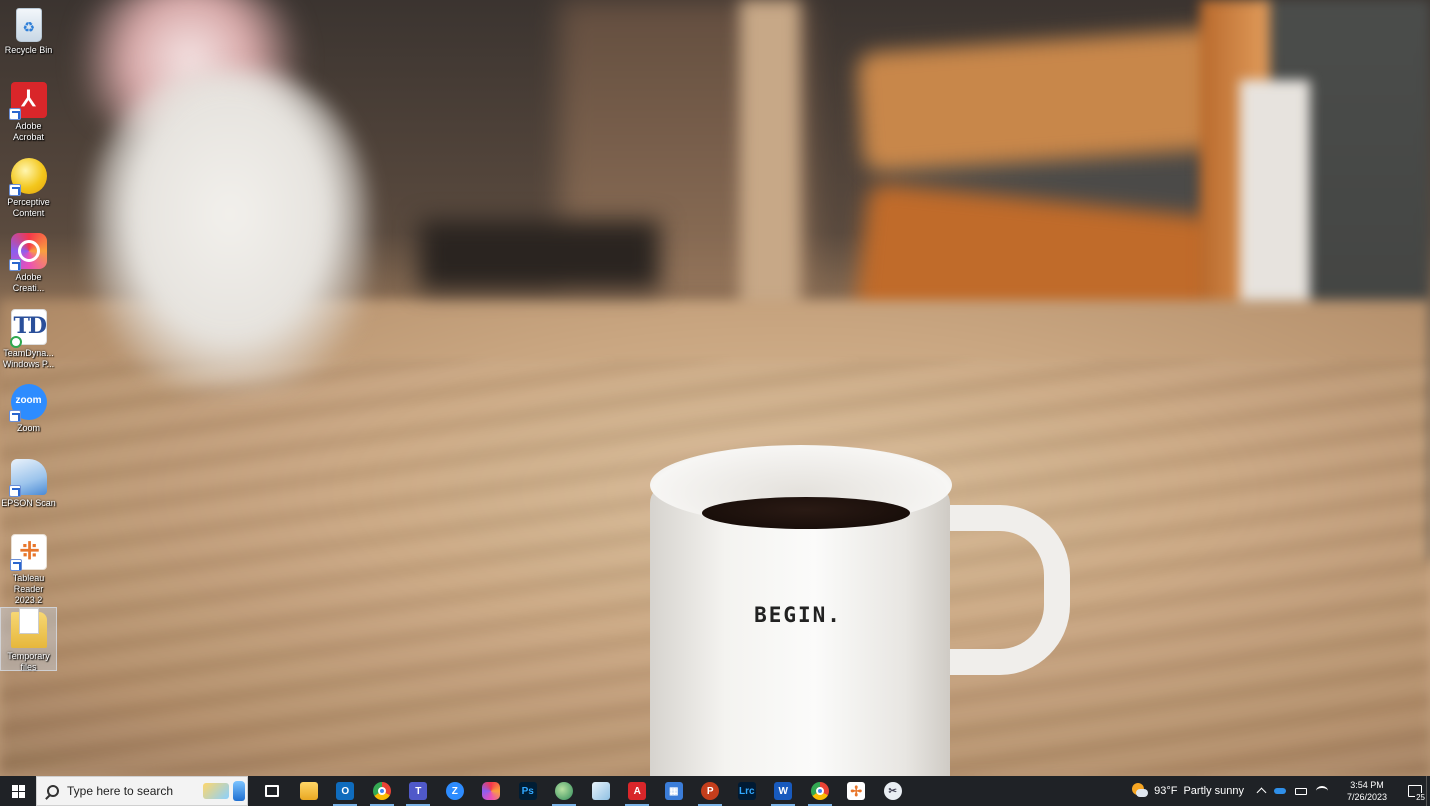 The image size is (1430, 806). What do you see at coordinates (219, 791) in the screenshot?
I see `search-highlight-icon` at bounding box center [219, 791].